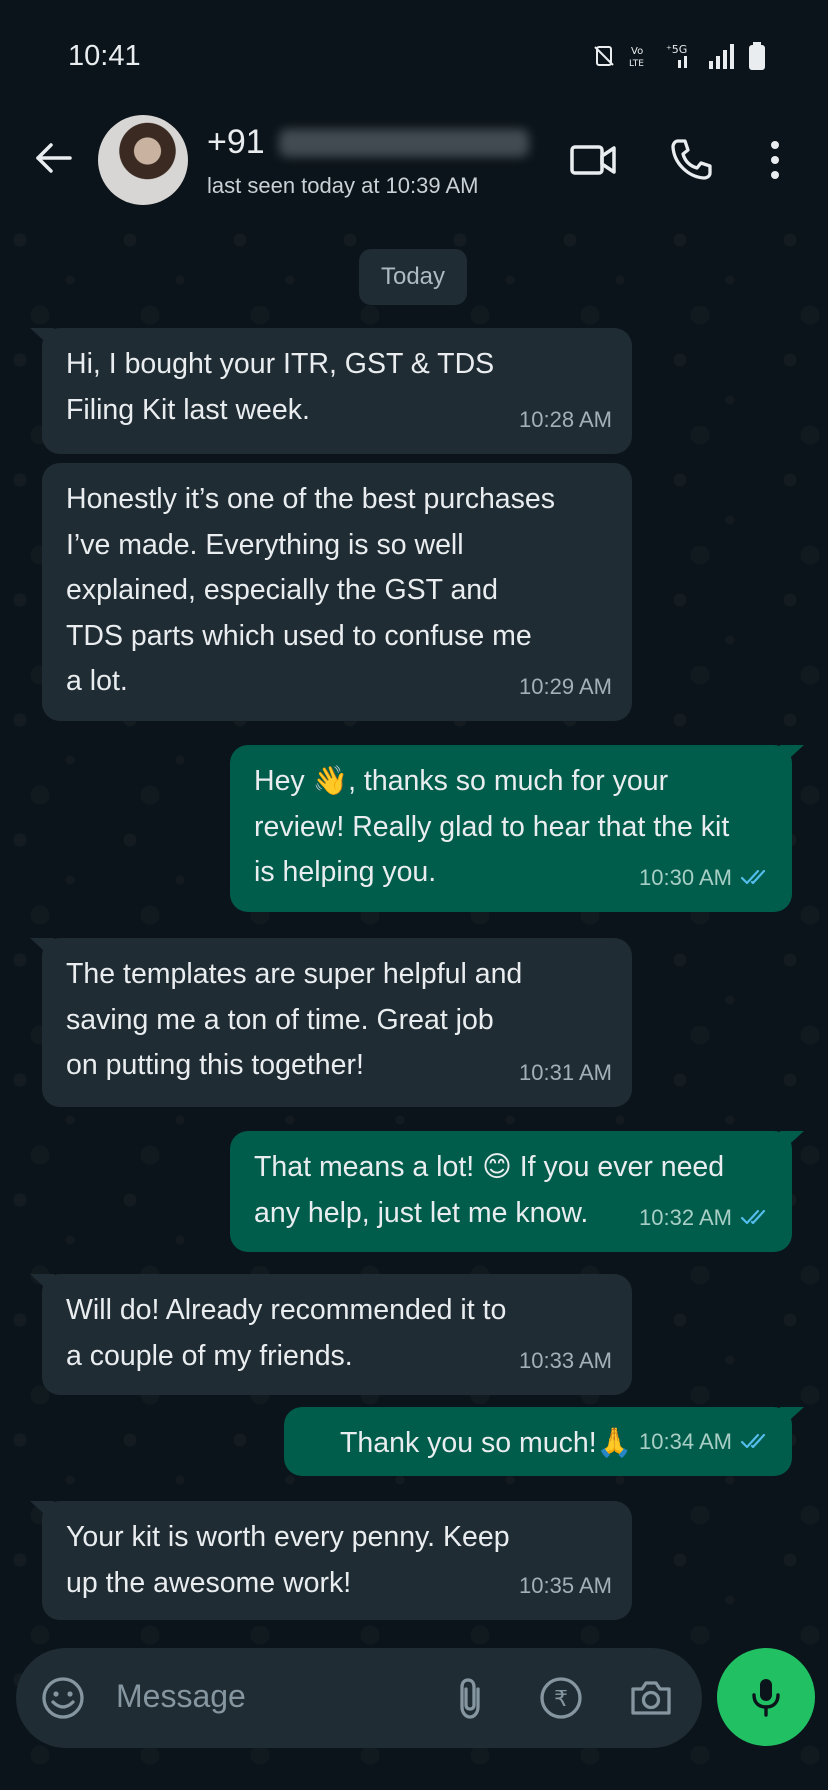 The height and width of the screenshot is (1790, 828). What do you see at coordinates (691, 160) in the screenshot?
I see `voice-call-icon` at bounding box center [691, 160].